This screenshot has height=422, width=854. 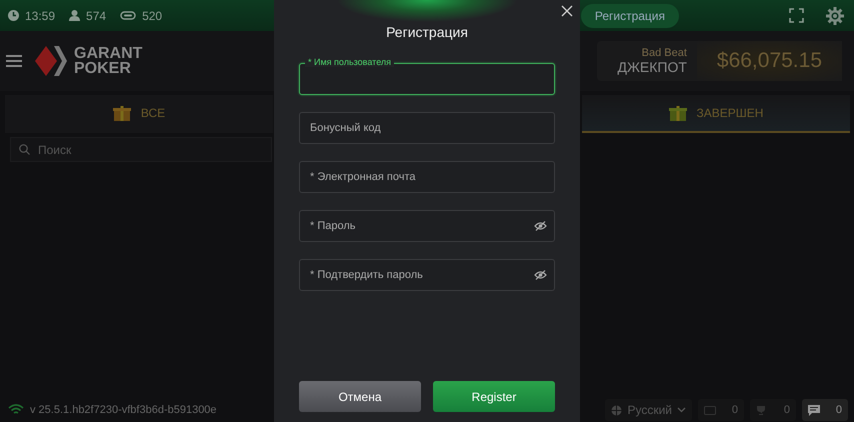 What do you see at coordinates (567, 11) in the screenshot?
I see `close-icon` at bounding box center [567, 11].